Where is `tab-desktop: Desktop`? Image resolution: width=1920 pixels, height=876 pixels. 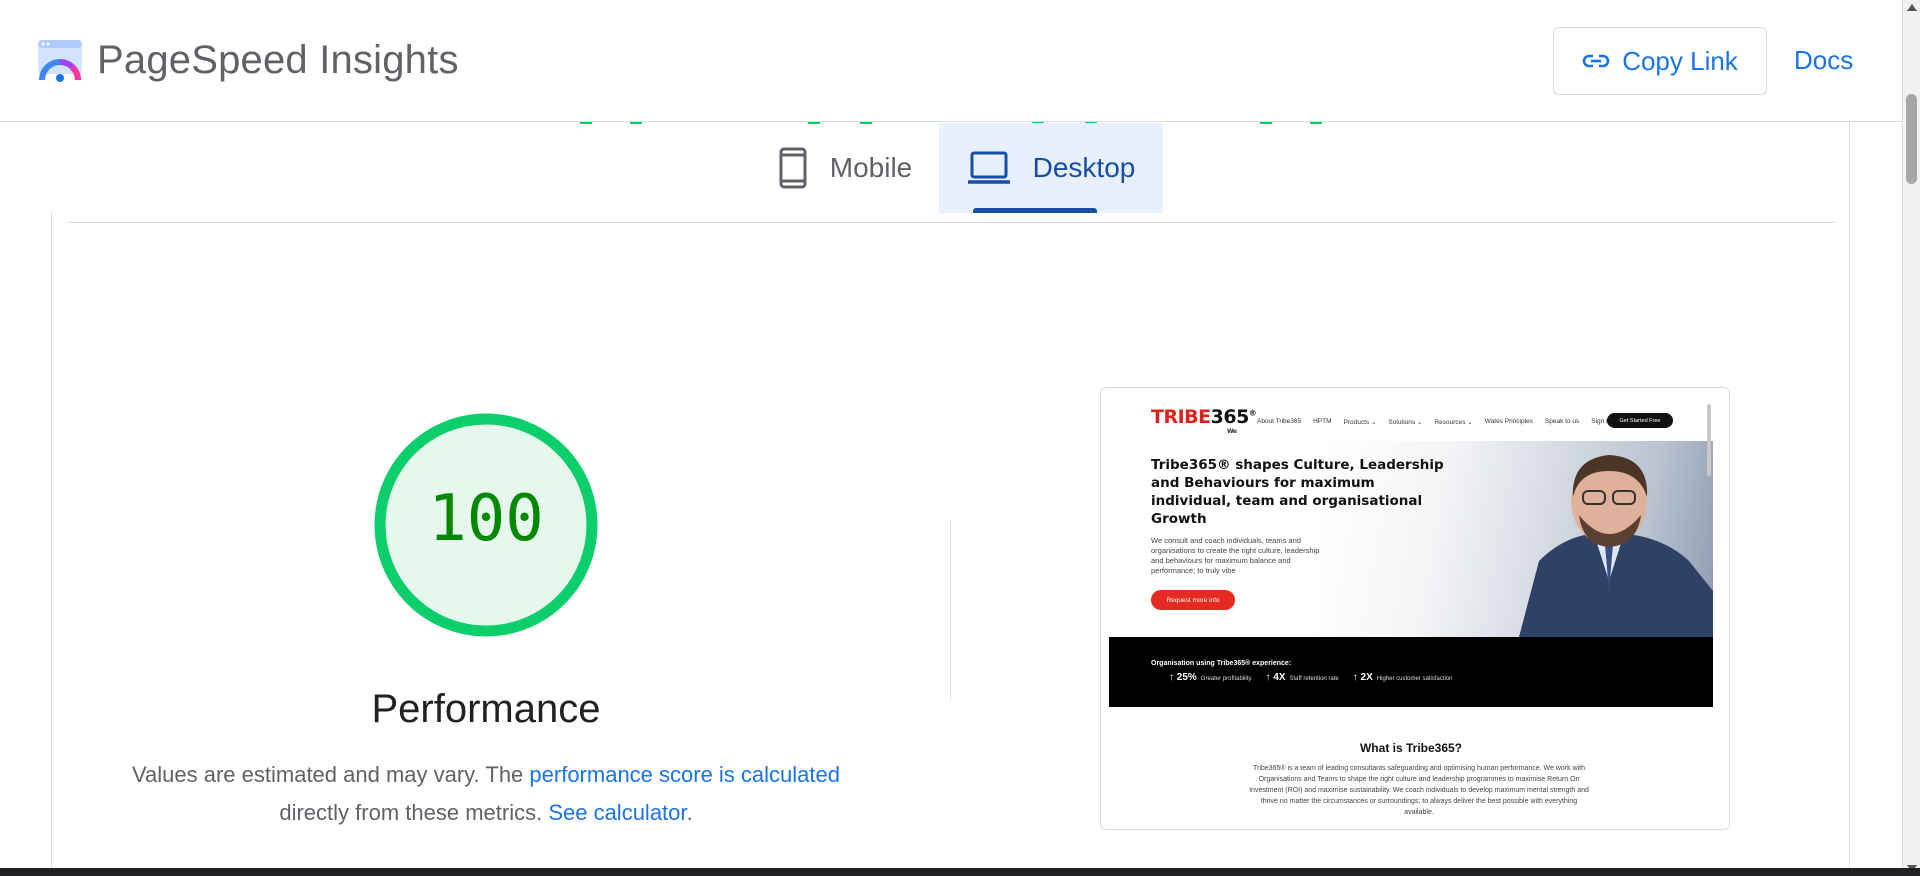
tab-desktop: Desktop is located at coordinates (1051, 168).